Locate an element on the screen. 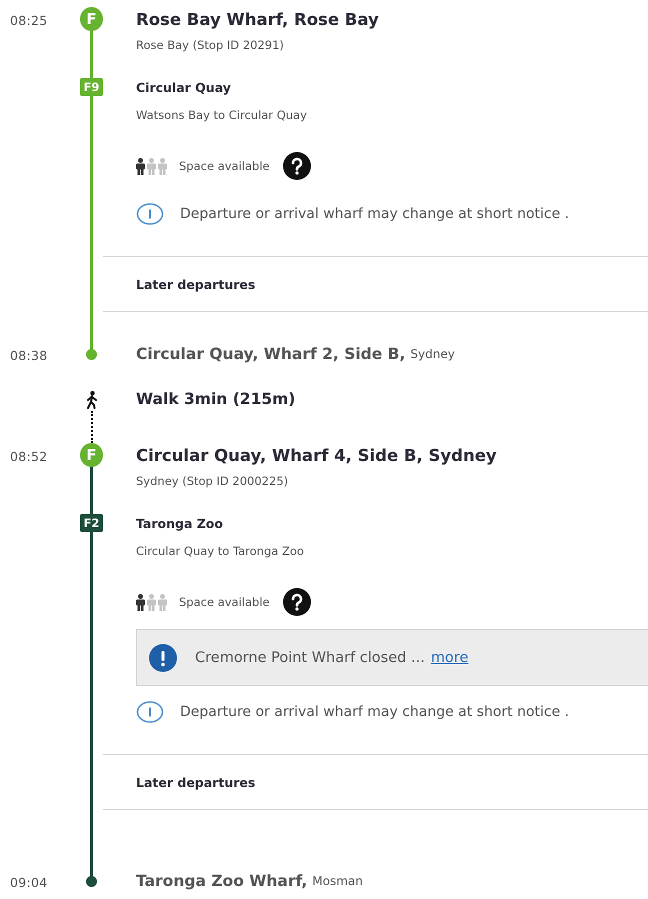 Image resolution: width=648 pixels, height=899 pixels. route-name: Circular Quay is located at coordinates (183, 87).